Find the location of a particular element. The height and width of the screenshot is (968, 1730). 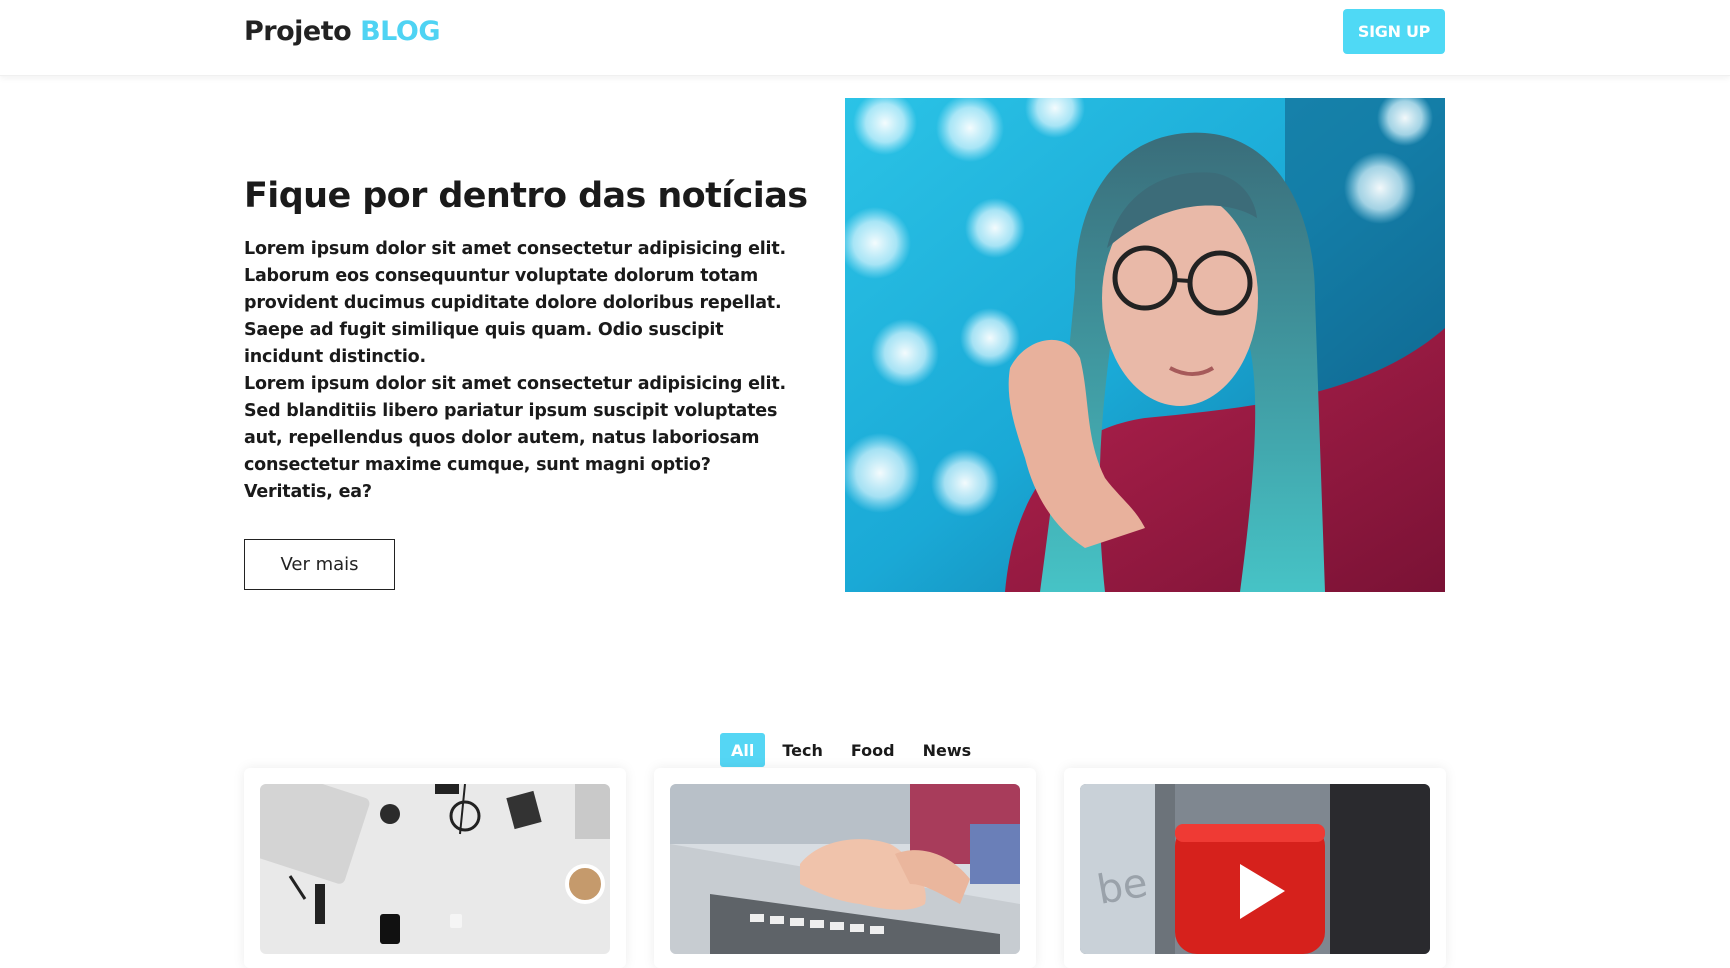

site-logo: Projeto BLOG is located at coordinates (342, 32).